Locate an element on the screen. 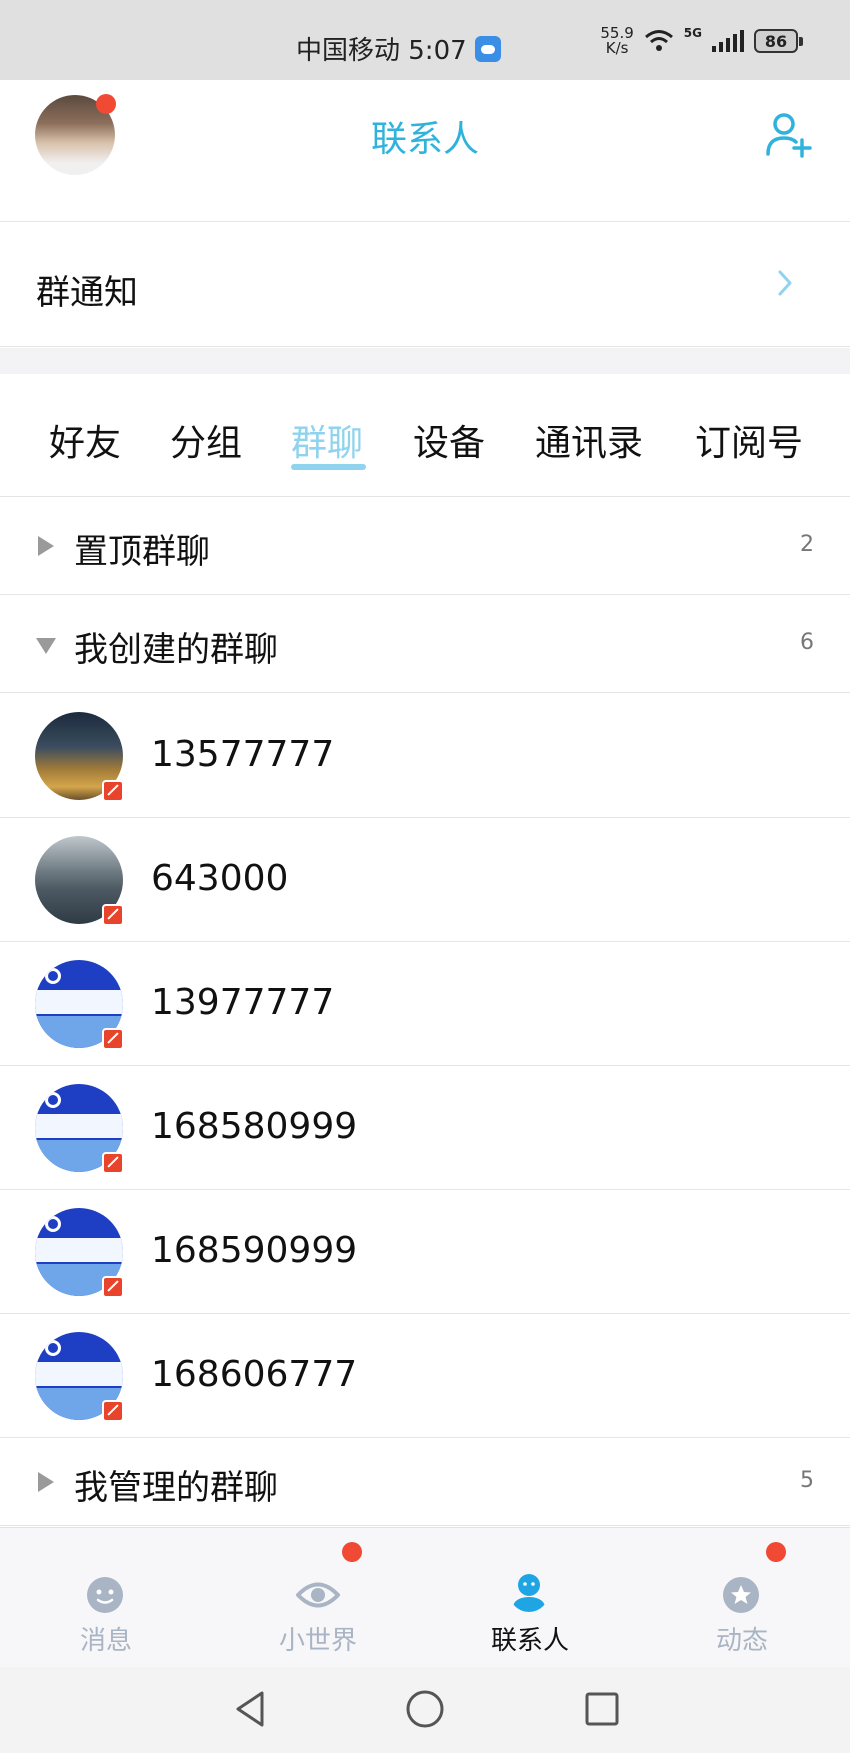 The image size is (850, 1753). section-managed-groups: 我管理的群聊 5 is located at coordinates (425, 1482).